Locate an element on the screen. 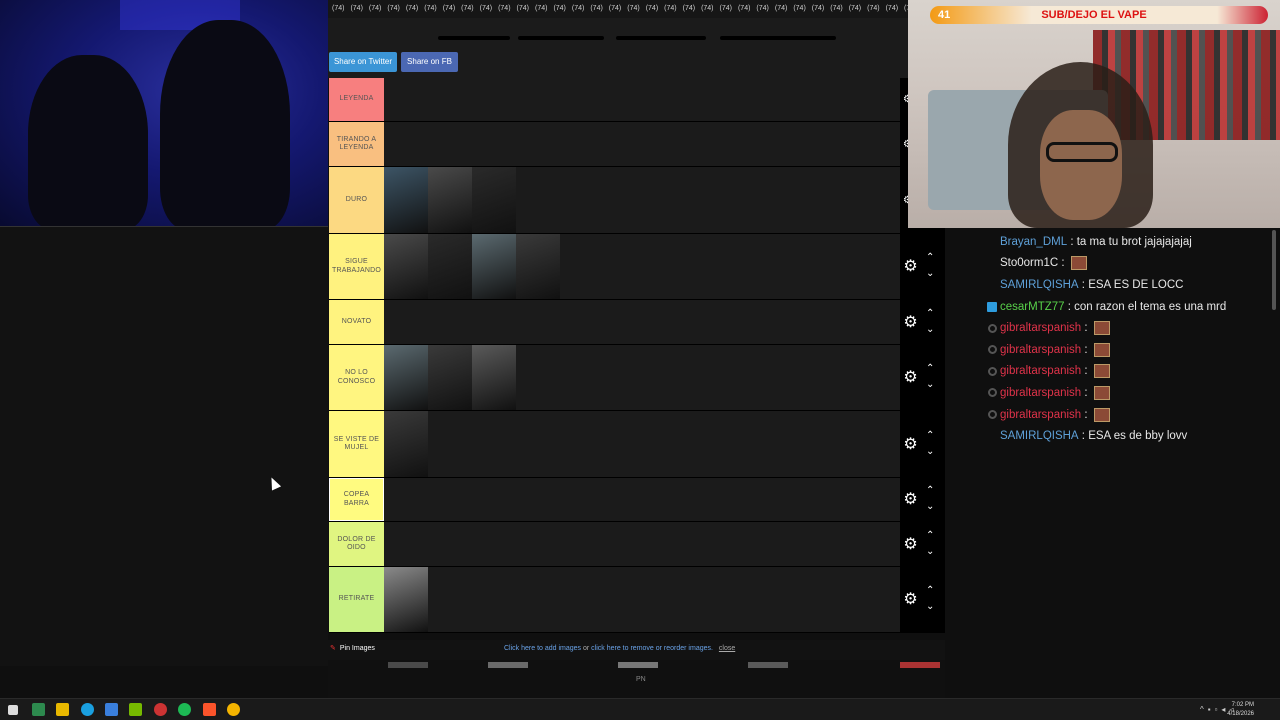 This screenshot has width=1280, height=720. tier-label: SIGUE TRABAJANDO is located at coordinates (356, 266).